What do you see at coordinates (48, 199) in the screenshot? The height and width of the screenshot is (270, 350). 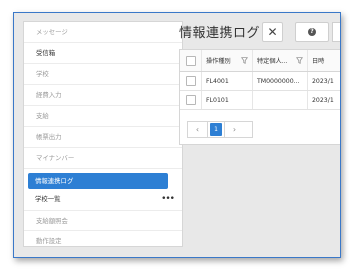 I see `sidebar-item-label: 学校一覧` at bounding box center [48, 199].